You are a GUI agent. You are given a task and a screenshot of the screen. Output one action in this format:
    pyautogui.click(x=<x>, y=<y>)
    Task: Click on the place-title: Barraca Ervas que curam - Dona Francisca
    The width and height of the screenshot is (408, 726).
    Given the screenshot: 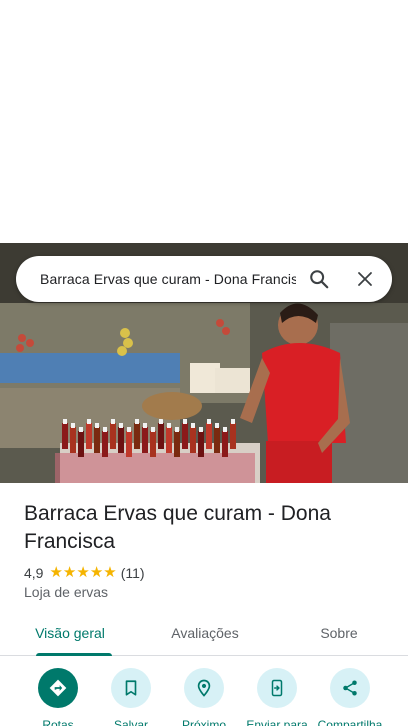 What is the action you would take?
    pyautogui.click(x=177, y=527)
    